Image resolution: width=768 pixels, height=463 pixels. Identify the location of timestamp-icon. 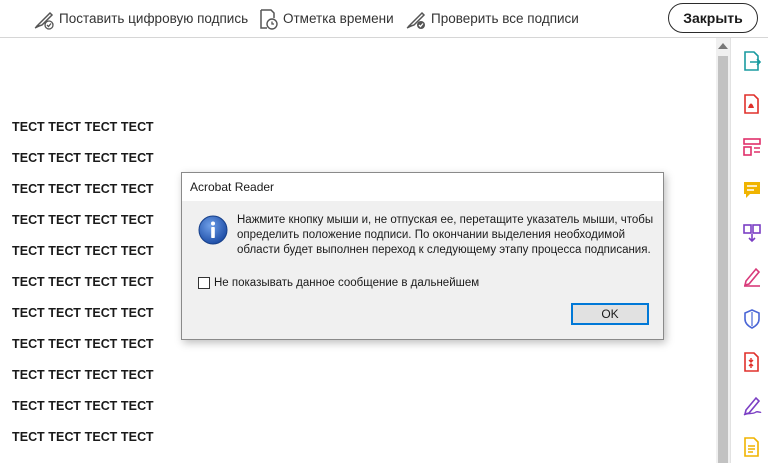
(269, 19).